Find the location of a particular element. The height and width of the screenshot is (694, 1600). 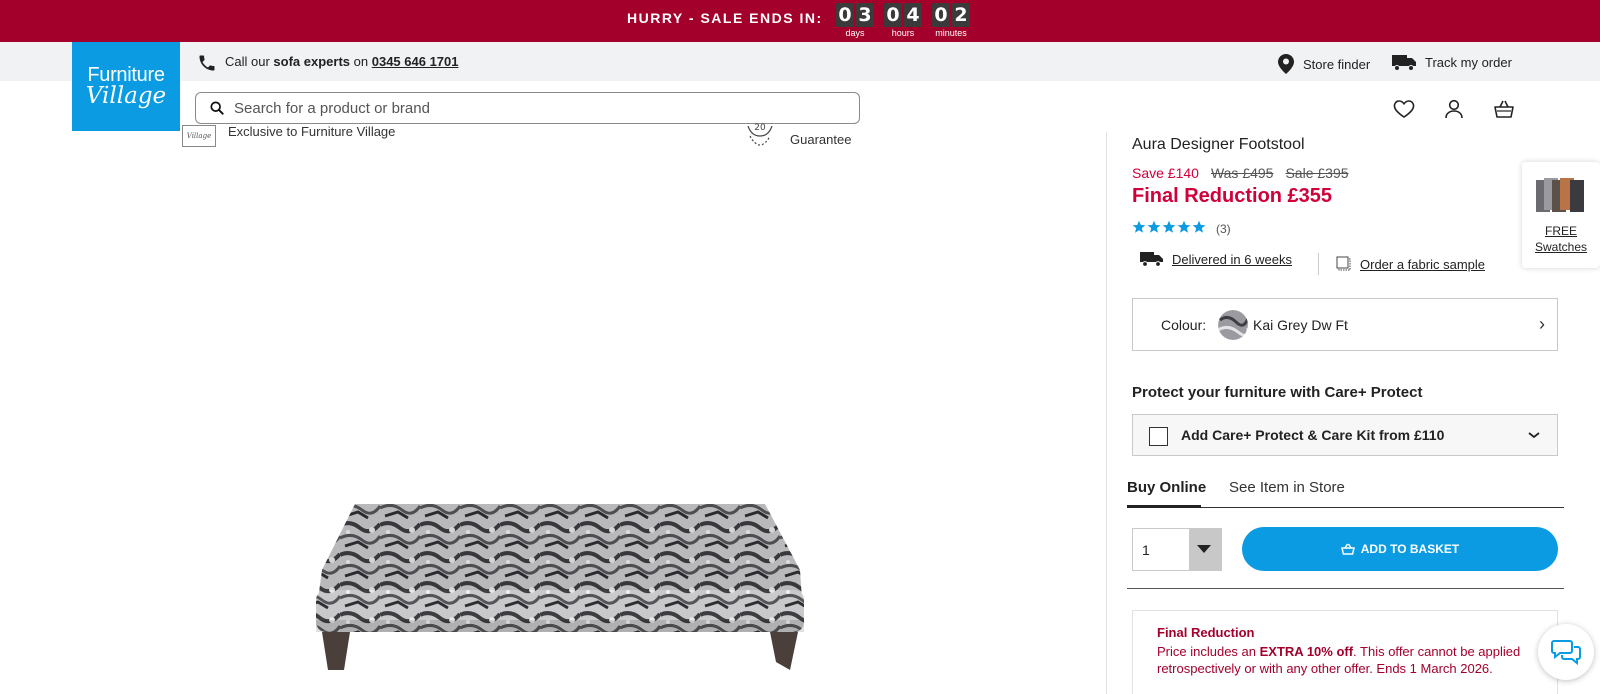

call-prefix: Call our is located at coordinates (247, 61).